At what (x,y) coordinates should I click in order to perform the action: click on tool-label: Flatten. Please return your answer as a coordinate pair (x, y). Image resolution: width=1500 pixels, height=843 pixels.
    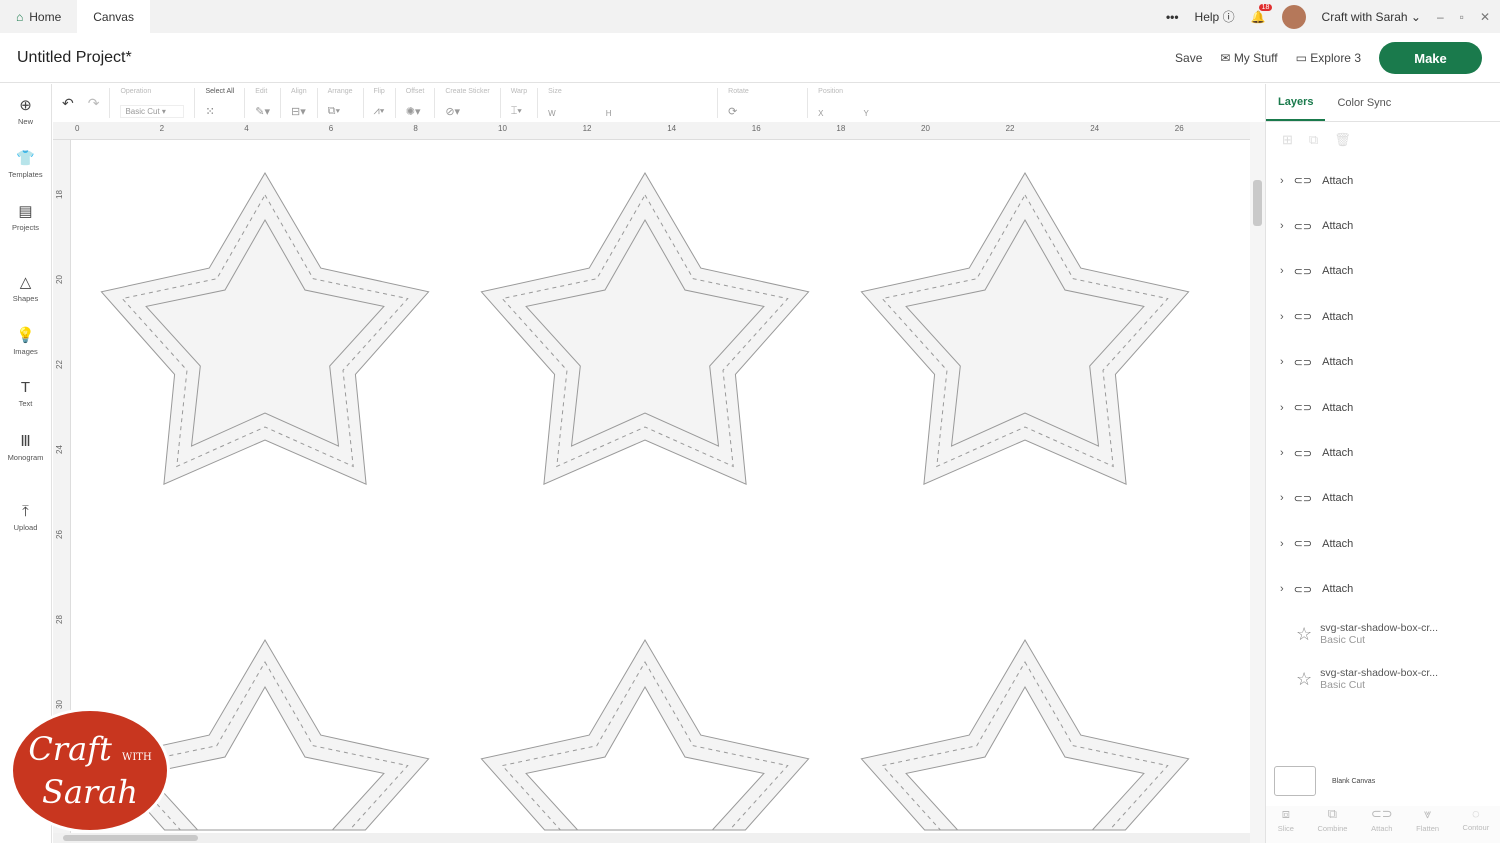
    Looking at the image, I should click on (1428, 828).